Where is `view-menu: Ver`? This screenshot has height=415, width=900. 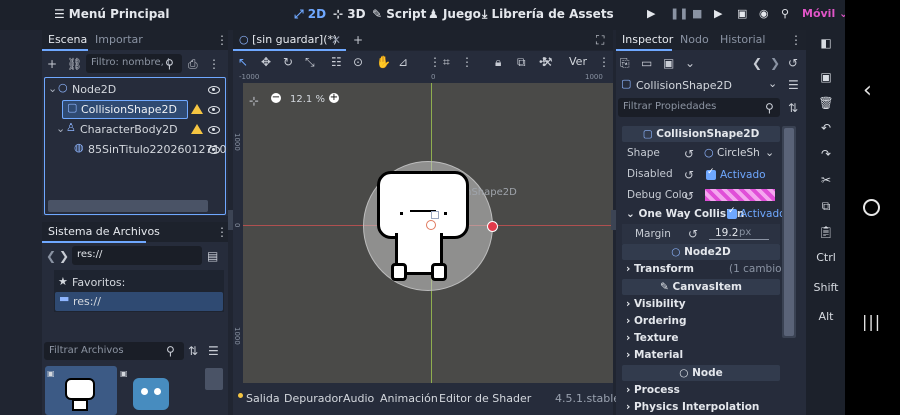 view-menu: Ver is located at coordinates (578, 61).